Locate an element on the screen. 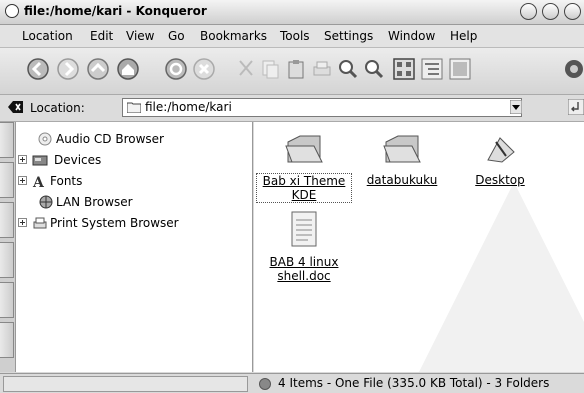  sidebar-tab-network is located at coordinates (7, 220).